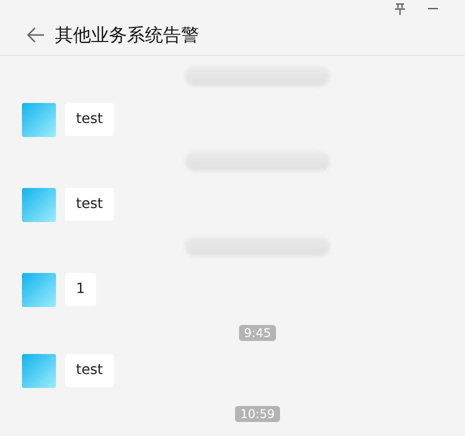 Image resolution: width=465 pixels, height=436 pixels. Describe the element at coordinates (400, 9) in the screenshot. I see `pin-icon` at that location.